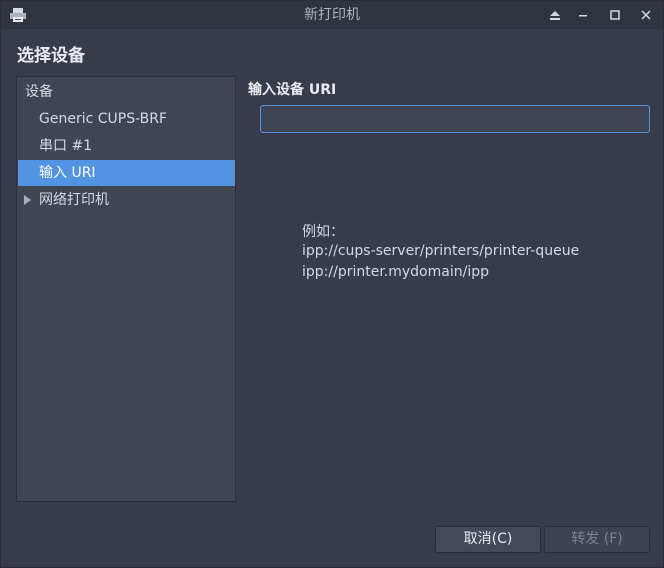  I want to click on device-uri-input, so click(455, 119).